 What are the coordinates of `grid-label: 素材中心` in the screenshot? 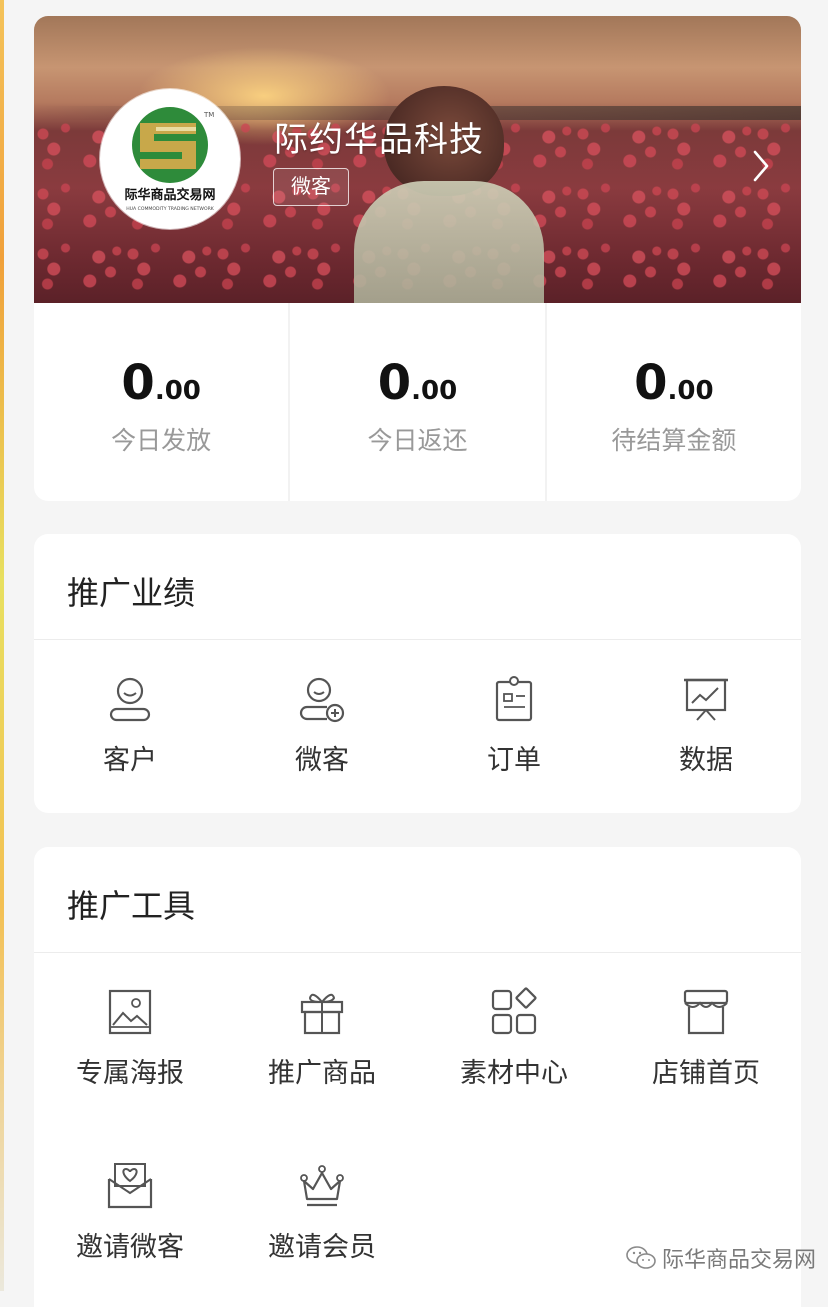 It's located at (514, 1073).